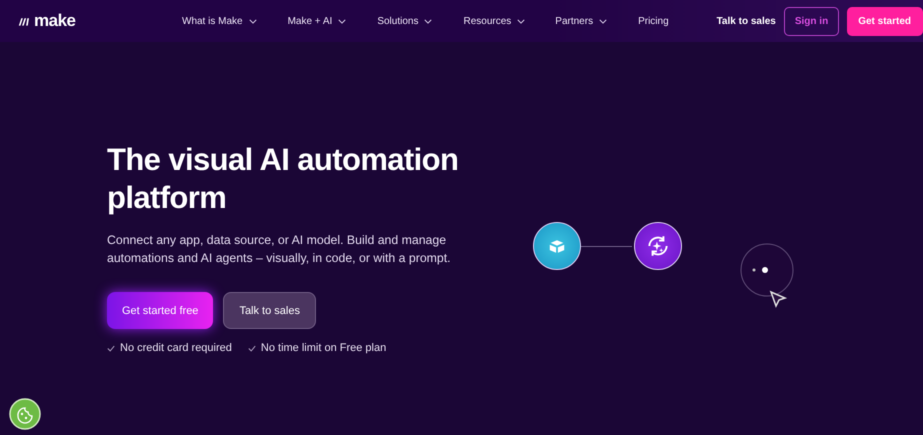 The height and width of the screenshot is (435, 923). Describe the element at coordinates (746, 21) in the screenshot. I see `talk-to-sales-link: Talk to sales` at that location.